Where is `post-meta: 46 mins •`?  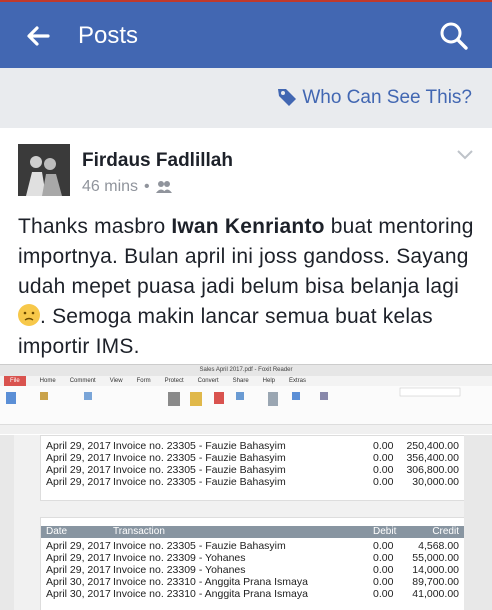
post-meta: 46 mins • is located at coordinates (127, 187).